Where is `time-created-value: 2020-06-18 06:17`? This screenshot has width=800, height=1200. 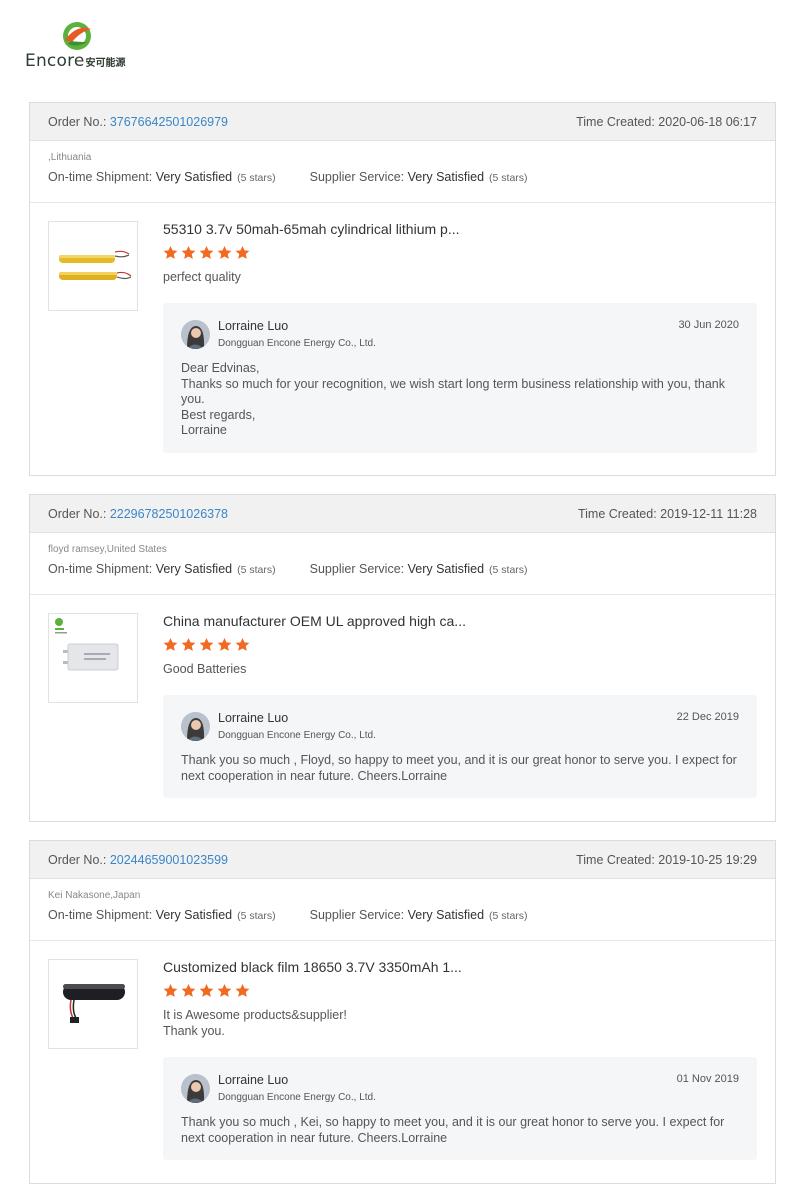
time-created-value: 2020-06-18 06:17 is located at coordinates (707, 121).